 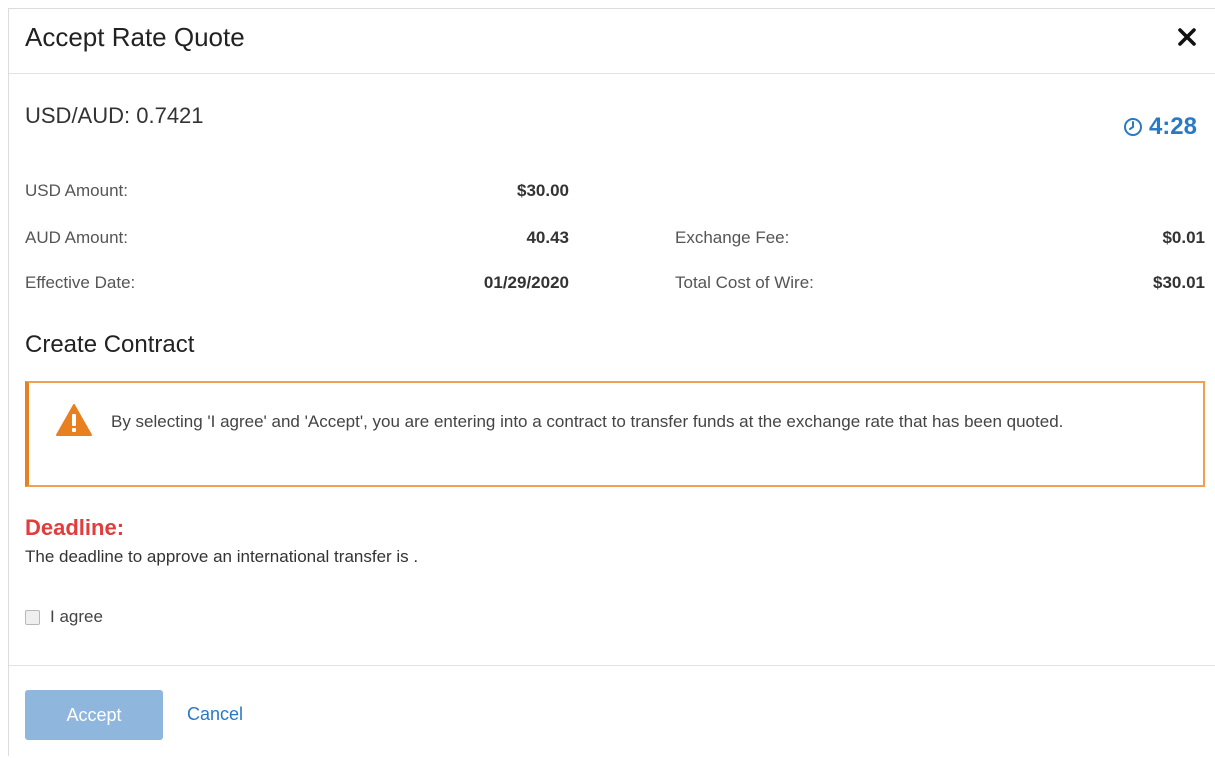 I want to click on warning-icon, so click(x=74, y=420).